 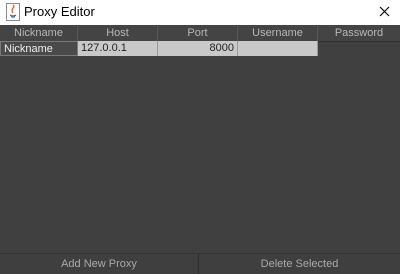 I want to click on column-header-port: Port, so click(x=198, y=33).